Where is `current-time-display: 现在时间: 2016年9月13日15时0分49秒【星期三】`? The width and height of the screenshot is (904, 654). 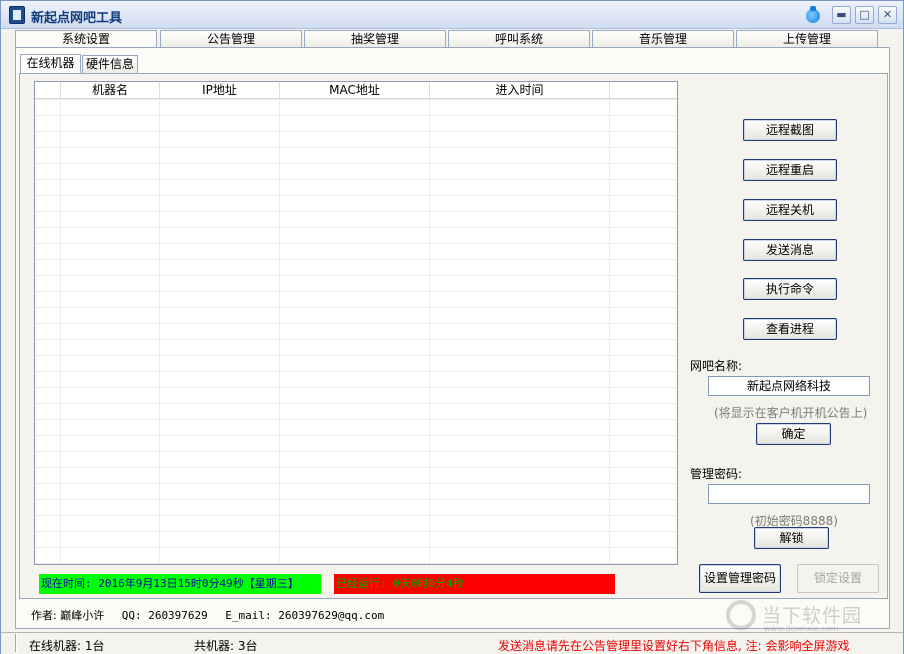 current-time-display: 现在时间: 2016年9月13日15时0分49秒【星期三】 is located at coordinates (180, 584).